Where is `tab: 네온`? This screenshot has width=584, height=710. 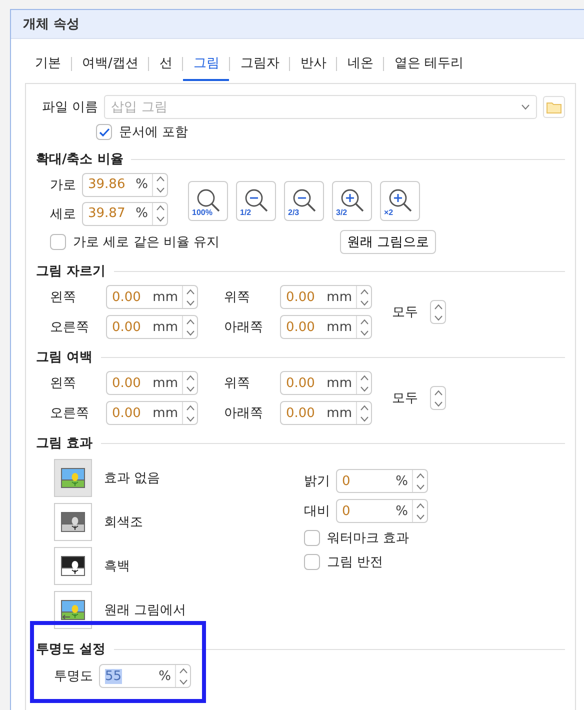
tab: 네온 is located at coordinates (360, 64).